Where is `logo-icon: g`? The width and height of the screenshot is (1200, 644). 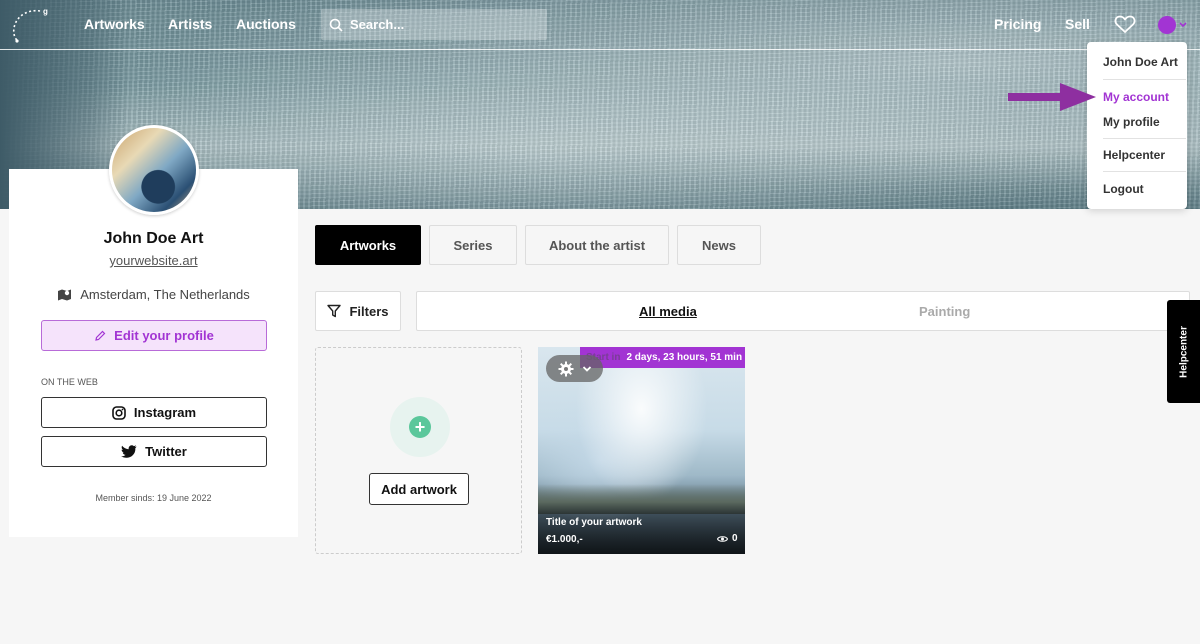
logo-icon: g is located at coordinates (30, 25).